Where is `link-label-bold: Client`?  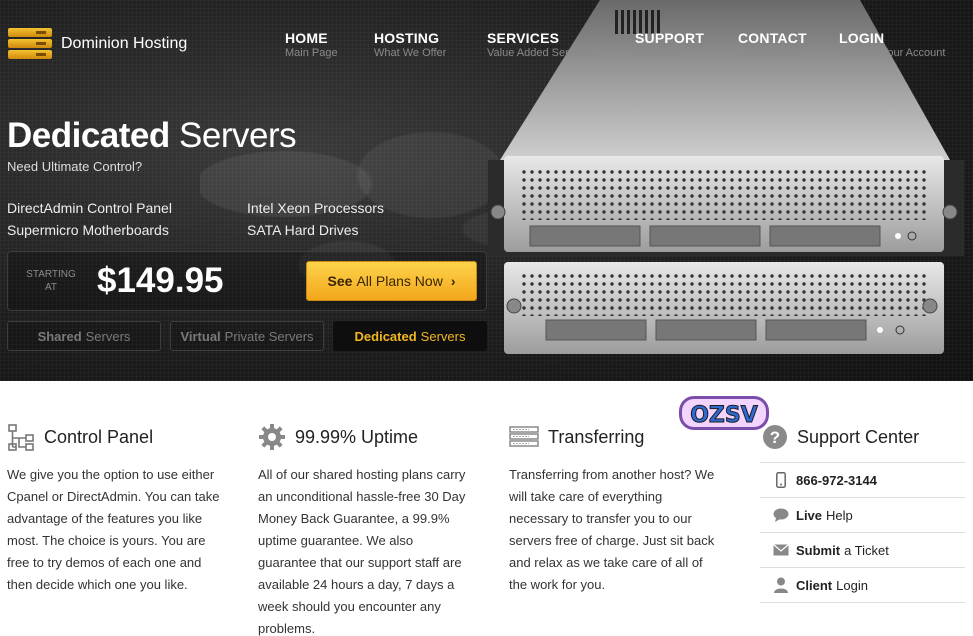
link-label-bold: Client is located at coordinates (814, 585).